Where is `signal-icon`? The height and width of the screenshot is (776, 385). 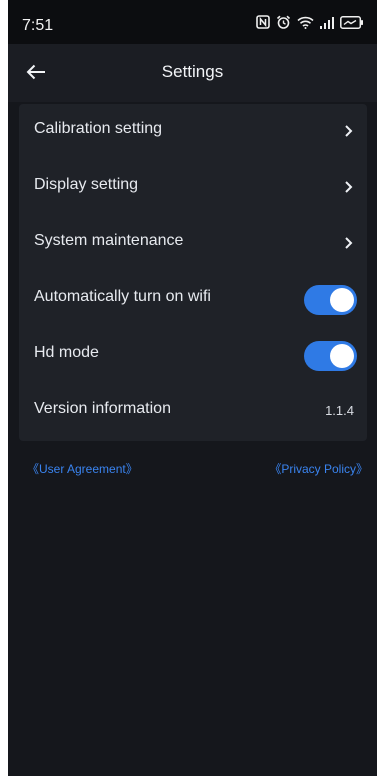
signal-icon is located at coordinates (327, 25).